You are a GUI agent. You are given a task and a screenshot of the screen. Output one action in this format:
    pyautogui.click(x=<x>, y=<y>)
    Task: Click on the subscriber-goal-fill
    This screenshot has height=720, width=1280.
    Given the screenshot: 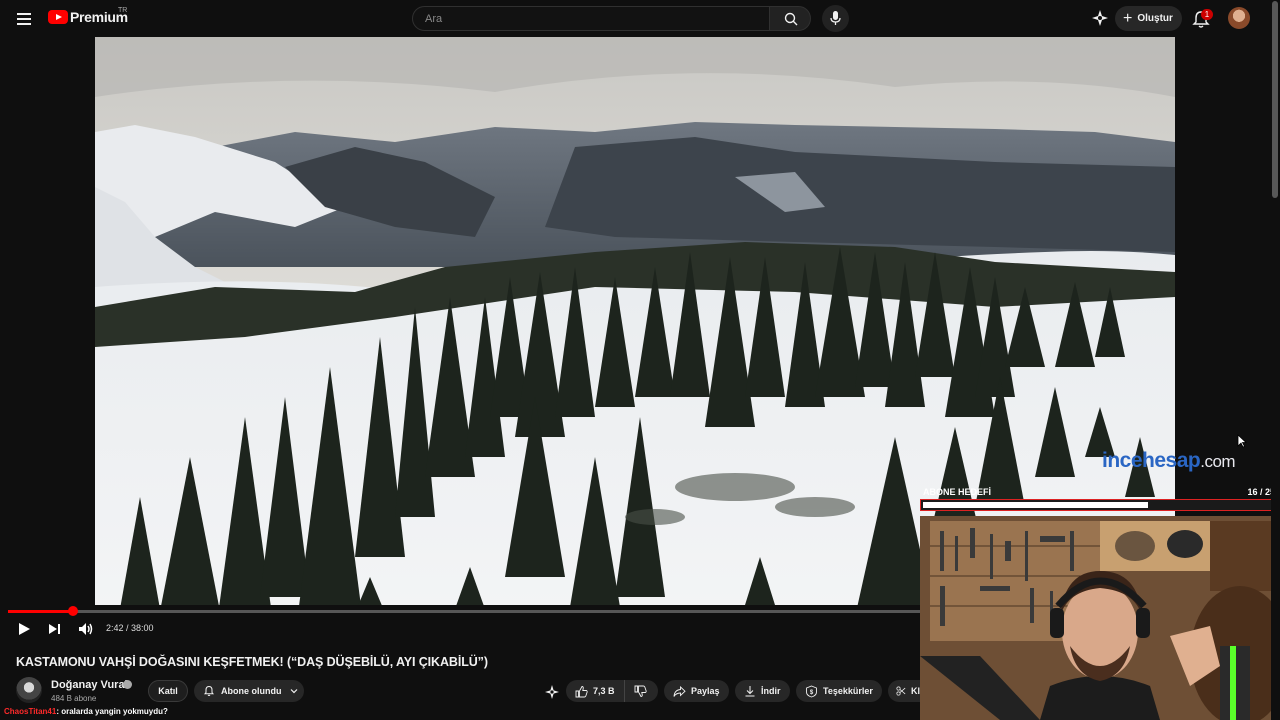 What is the action you would take?
    pyautogui.click(x=1035, y=505)
    